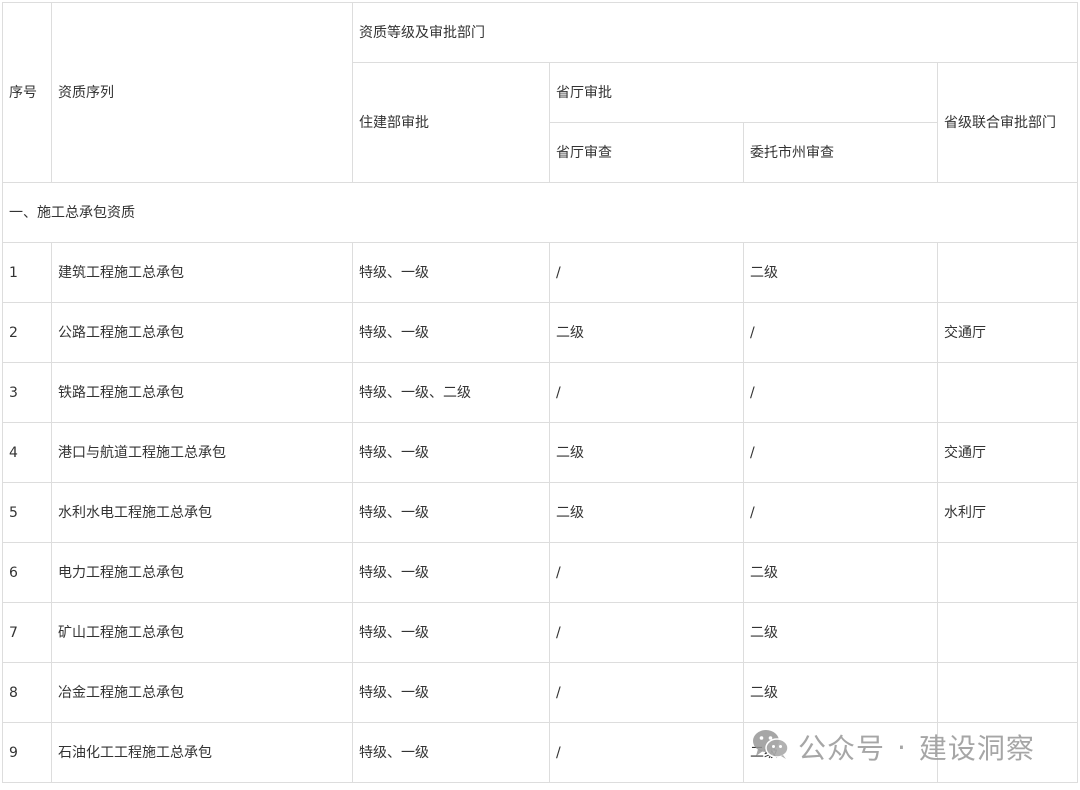  Describe the element at coordinates (743, 92) in the screenshot. I see `header-prov: 省厅审批` at that location.